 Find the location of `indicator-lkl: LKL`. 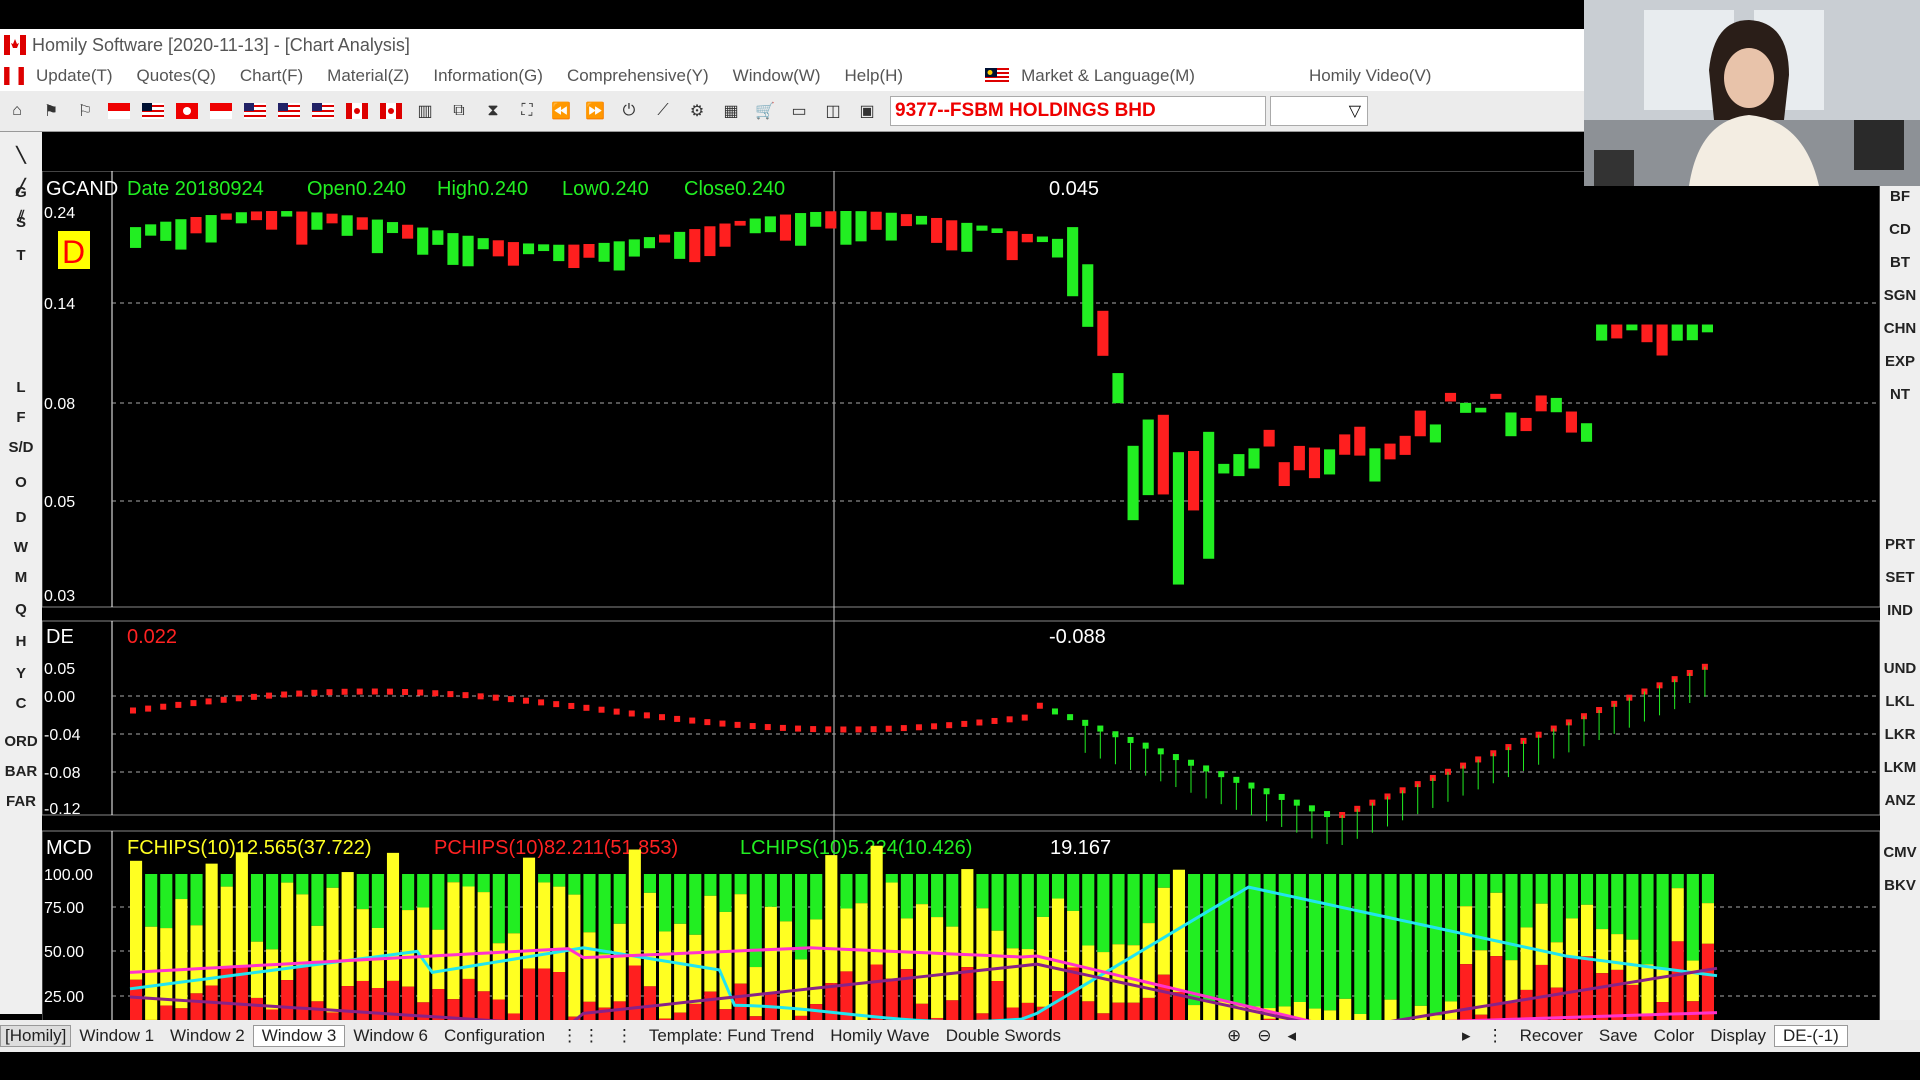

indicator-lkl: LKL is located at coordinates (1900, 701).